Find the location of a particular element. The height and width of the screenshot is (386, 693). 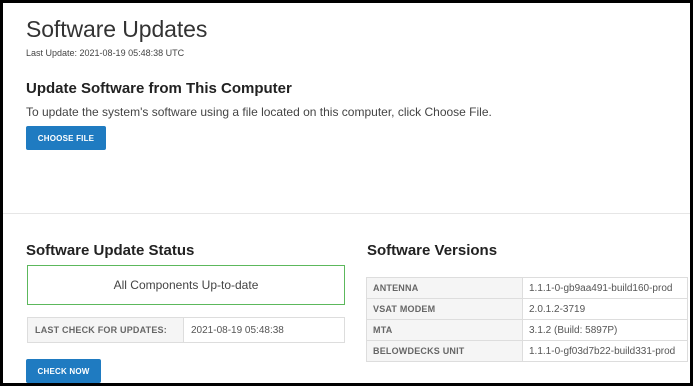

software-versions-heading: Software Versions is located at coordinates (432, 250).